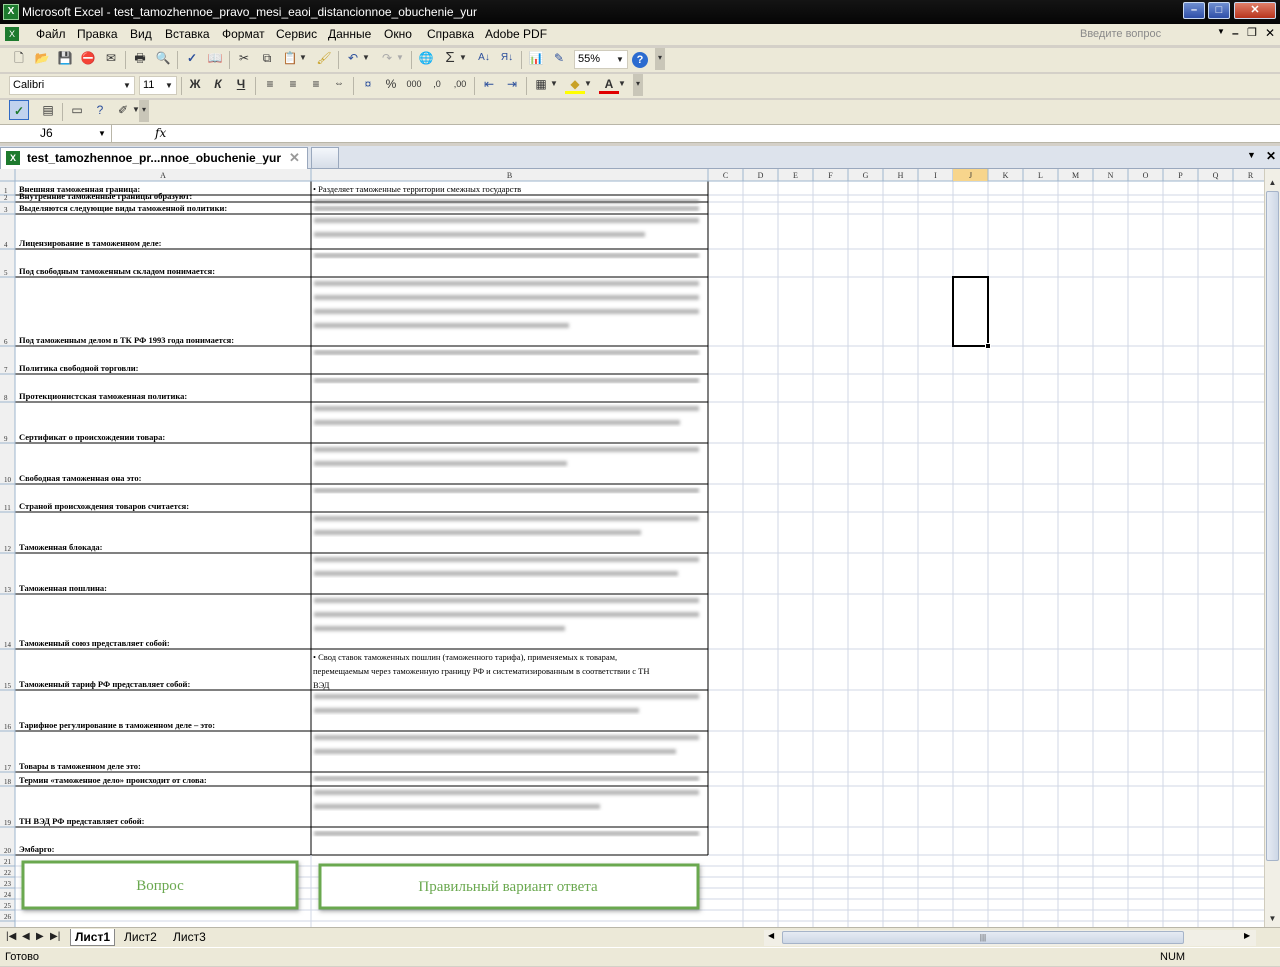 The height and width of the screenshot is (967, 1280). I want to click on toolbar-options-icon-3: ▾, so click(144, 111).